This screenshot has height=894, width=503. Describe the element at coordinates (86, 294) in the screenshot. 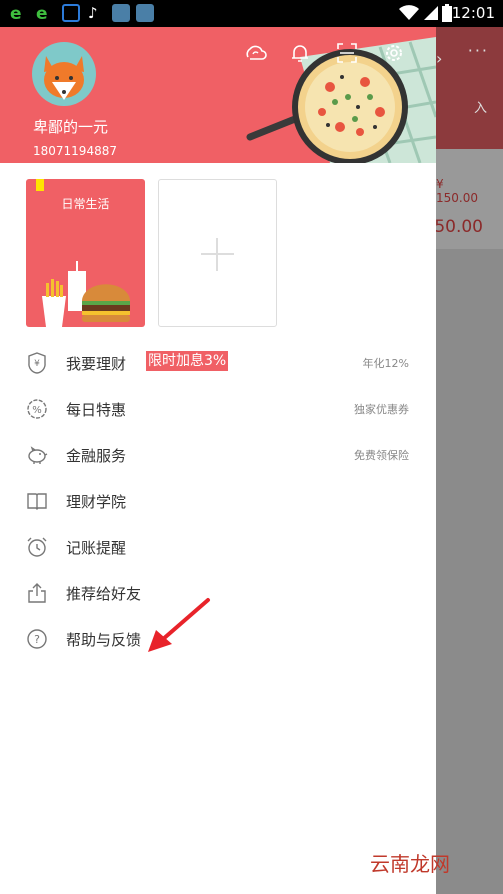

I see `fast-food-illustration` at that location.